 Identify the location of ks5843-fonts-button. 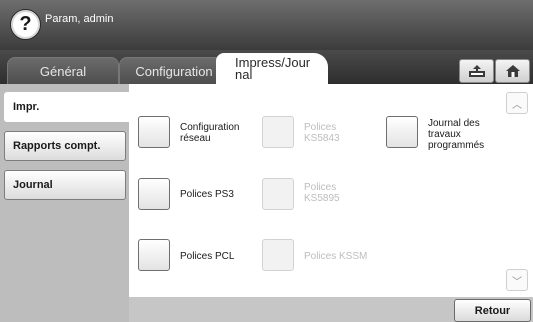
(278, 132).